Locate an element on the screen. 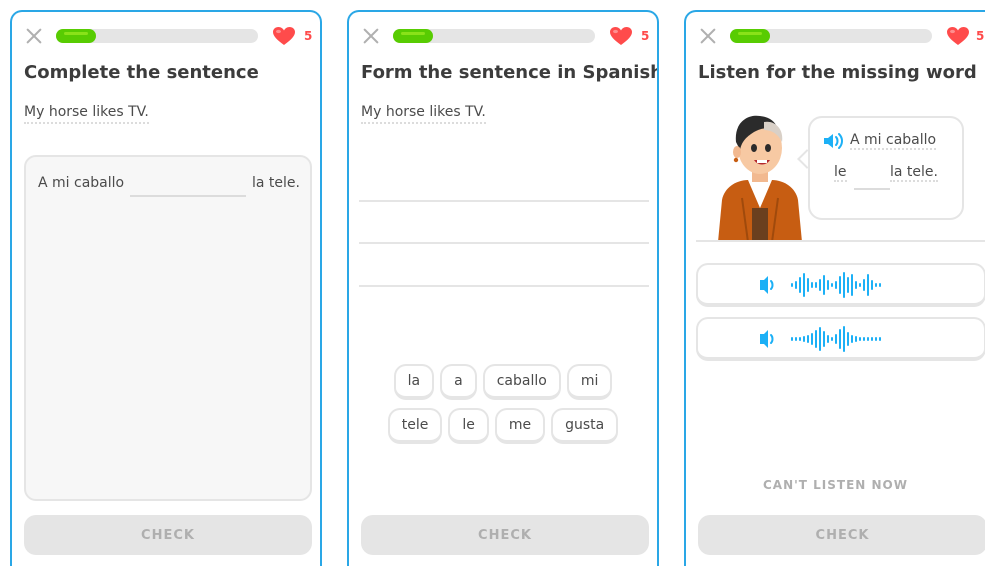 This screenshot has height=566, width=985. bubble-line-1: A mi caballo is located at coordinates (893, 141).